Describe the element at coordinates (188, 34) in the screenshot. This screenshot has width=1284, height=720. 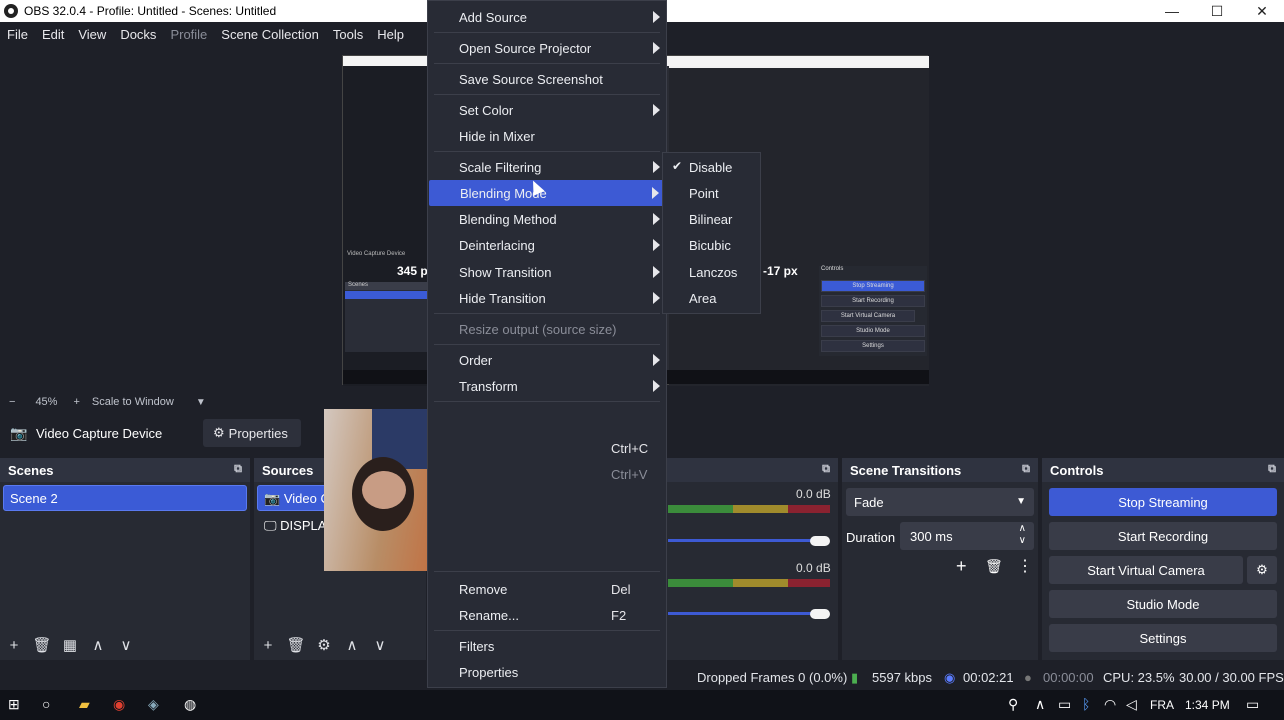
I see `menu-profile: Profile` at that location.